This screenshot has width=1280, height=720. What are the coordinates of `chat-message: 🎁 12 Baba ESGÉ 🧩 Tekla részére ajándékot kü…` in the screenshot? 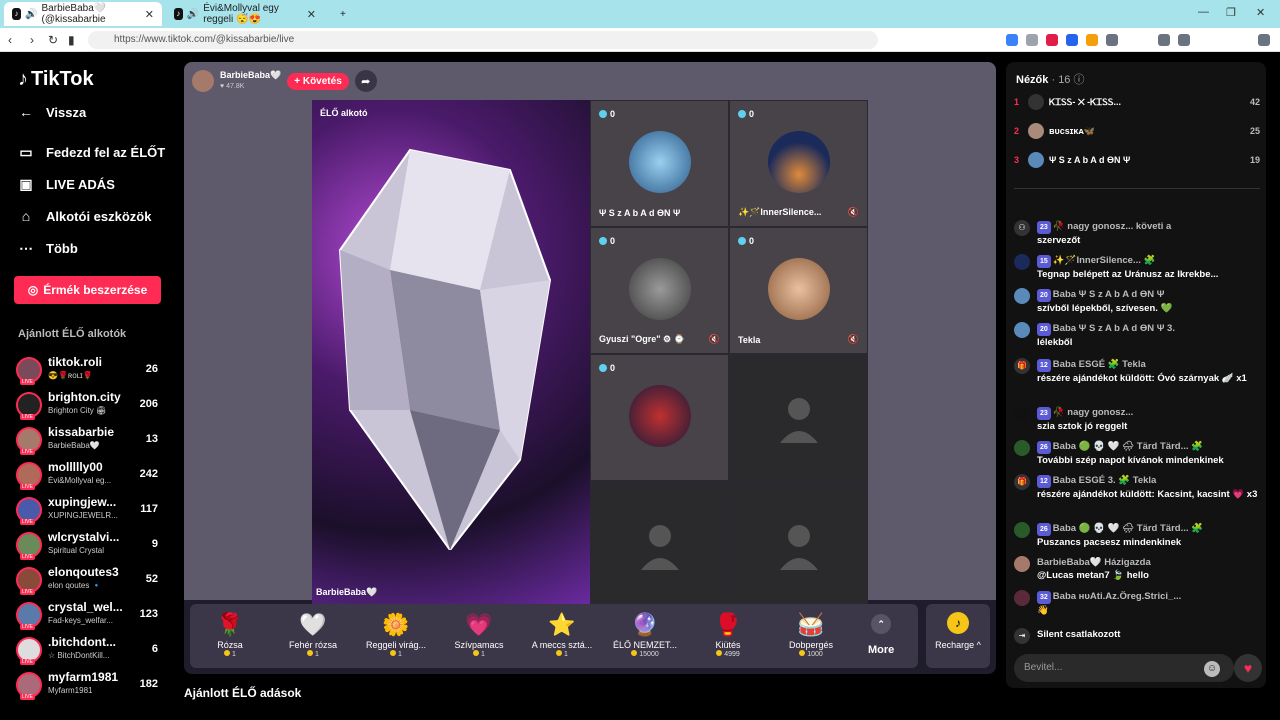 It's located at (1137, 371).